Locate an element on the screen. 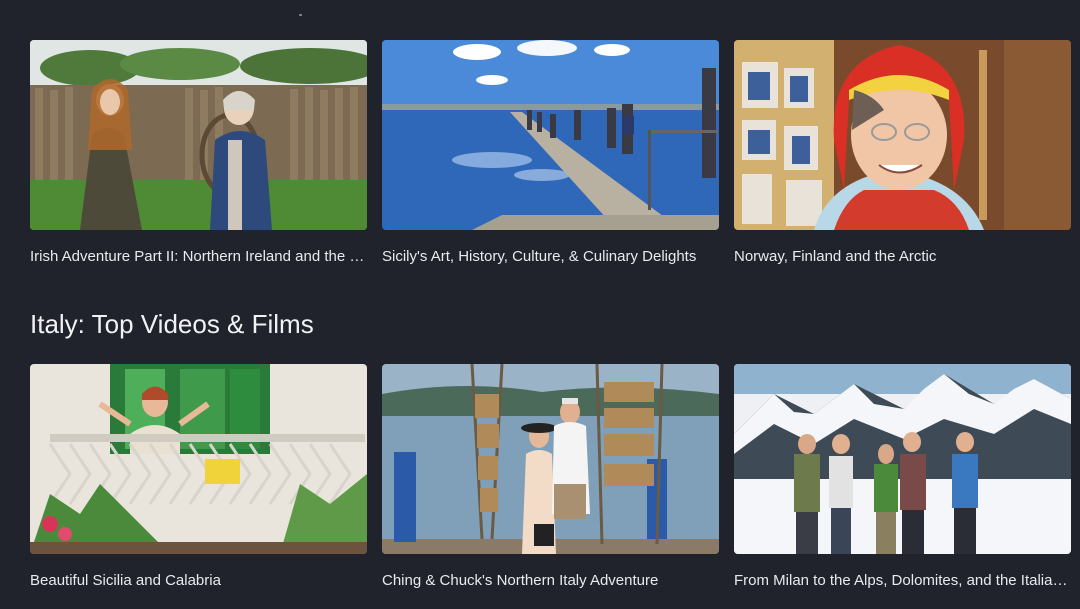 This screenshot has width=1080, height=609. video-card-ching-chuck: Ching & Chuck's Northern Italy Adventure is located at coordinates (550, 477).